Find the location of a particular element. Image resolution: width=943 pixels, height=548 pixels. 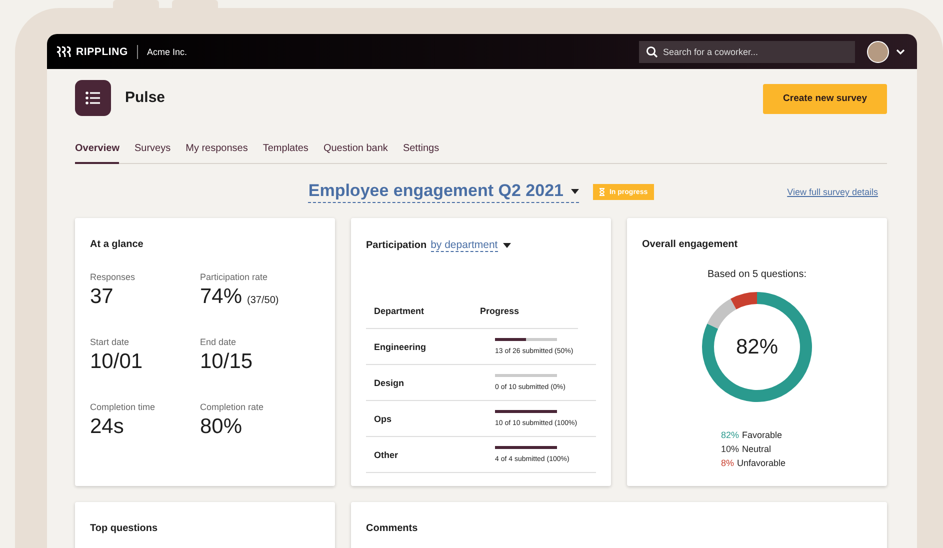

table-cell-text: Ops is located at coordinates (383, 419).